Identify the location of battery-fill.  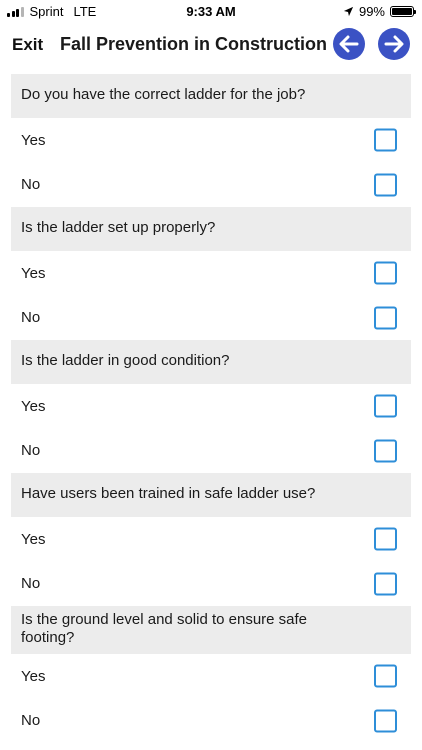
(402, 11).